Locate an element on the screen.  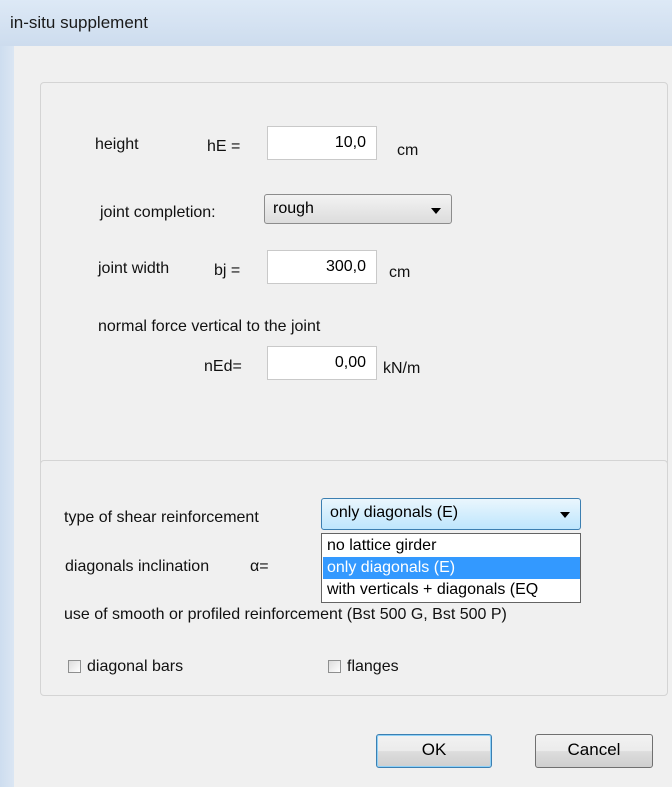
window-title: in-situ supplement is located at coordinates (79, 22).